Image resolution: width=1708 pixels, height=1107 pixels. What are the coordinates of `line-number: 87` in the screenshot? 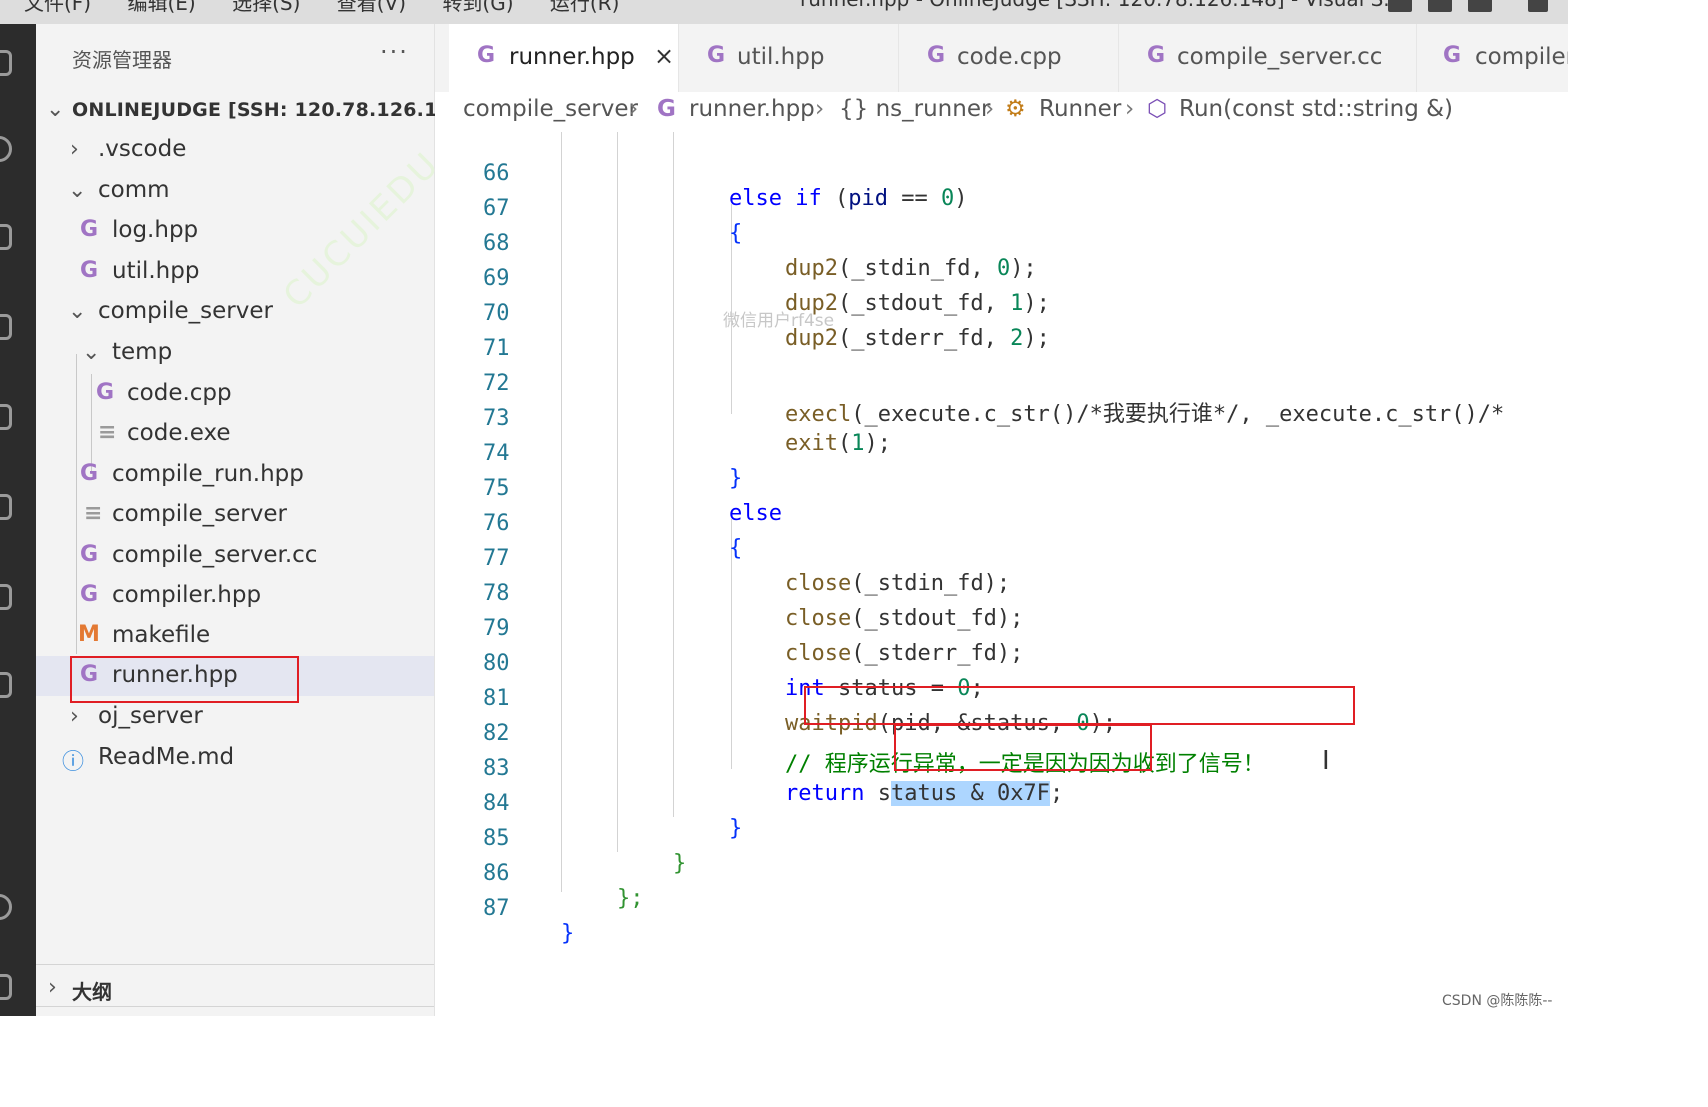 It's located at (496, 908).